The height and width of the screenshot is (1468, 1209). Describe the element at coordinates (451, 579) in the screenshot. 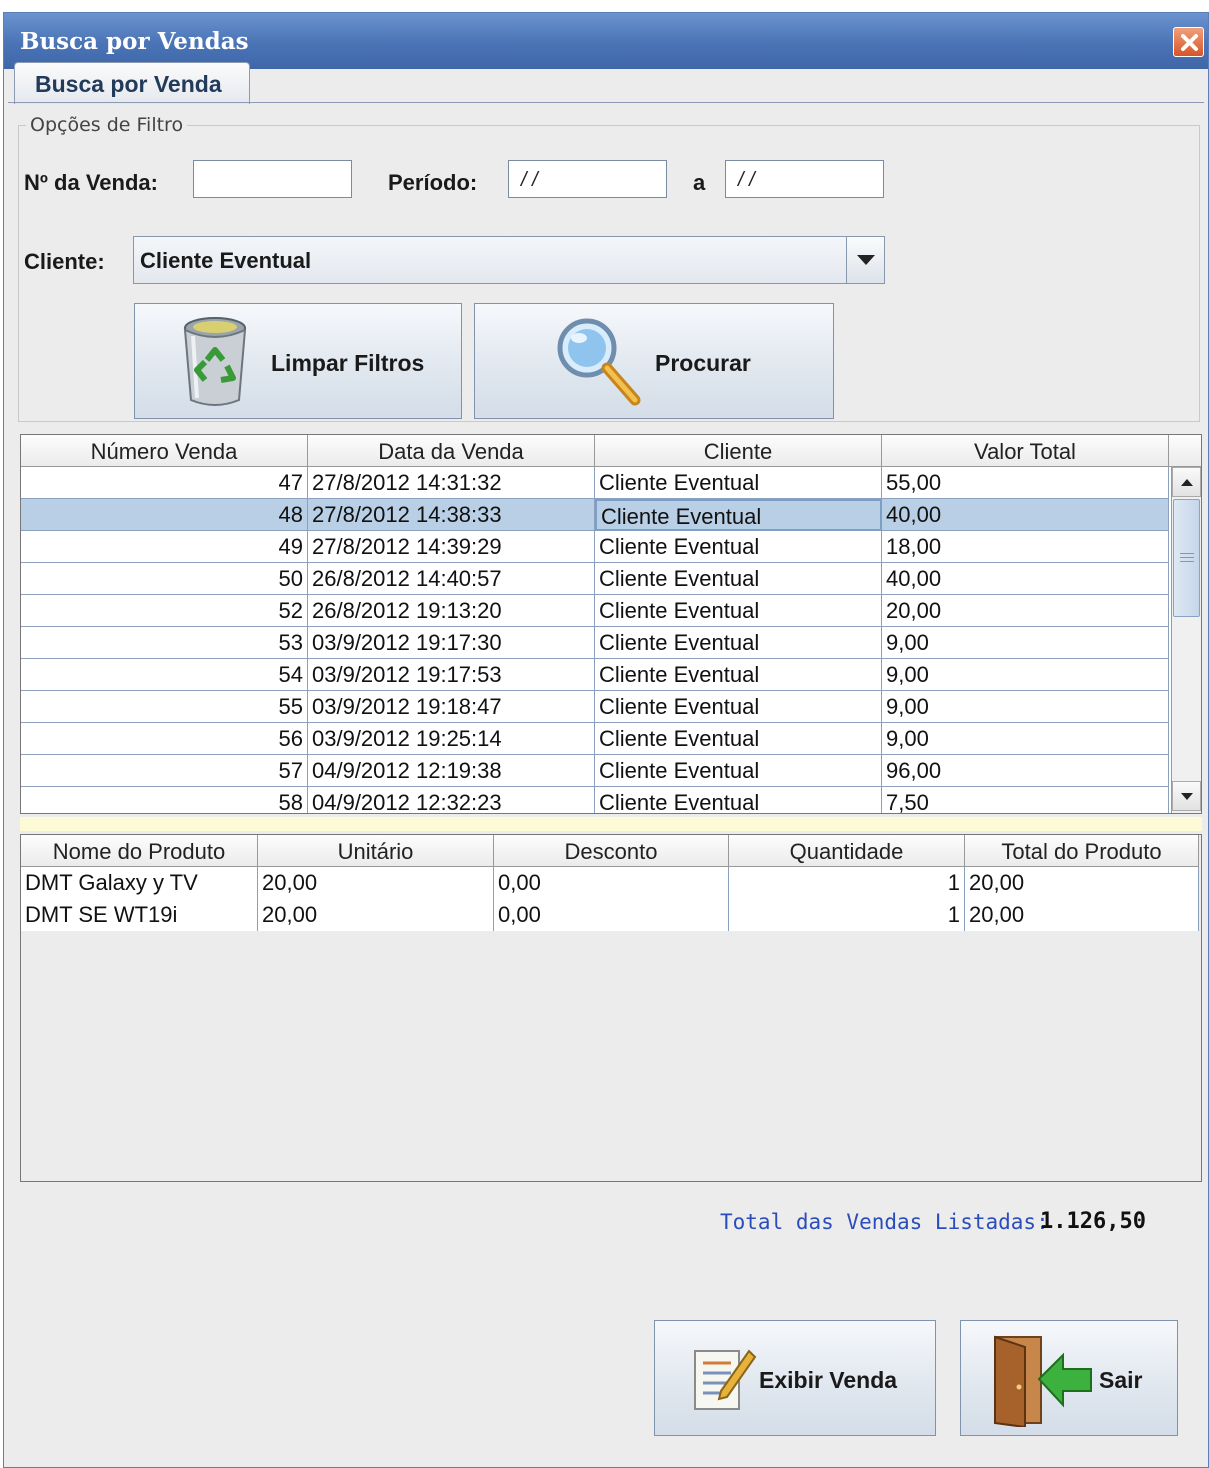

I see `table-cell: 26/8/2012 14:40:57` at that location.